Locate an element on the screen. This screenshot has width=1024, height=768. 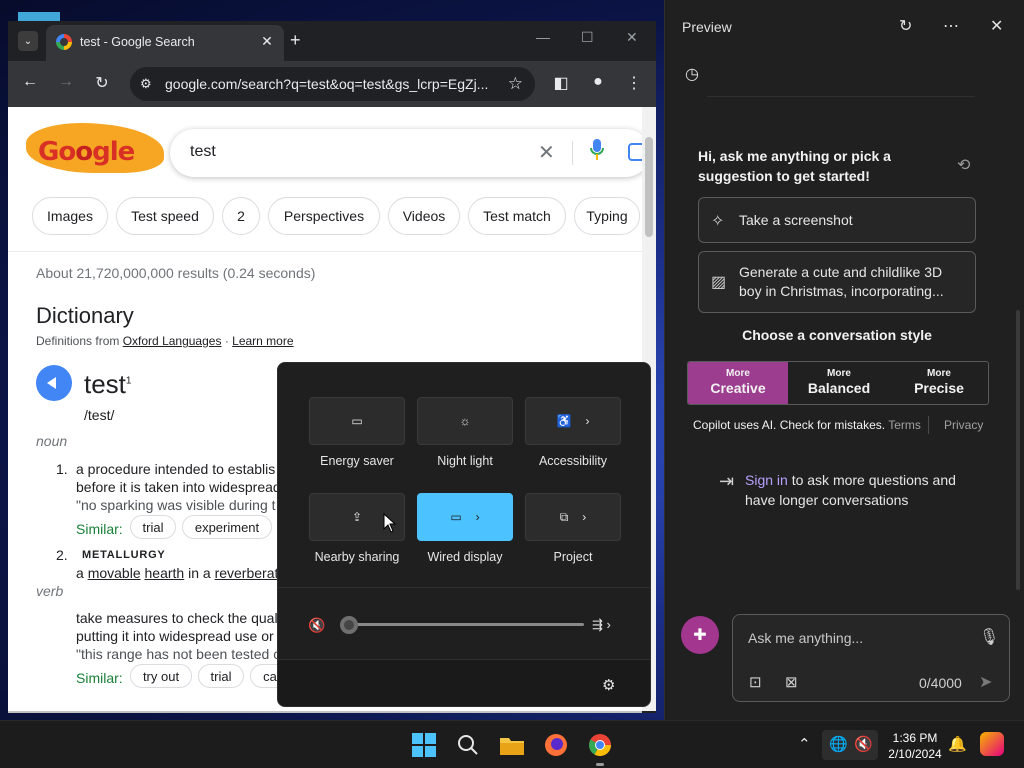
def1-line2: before it is taken into widespread is located at coordinates (178, 487).